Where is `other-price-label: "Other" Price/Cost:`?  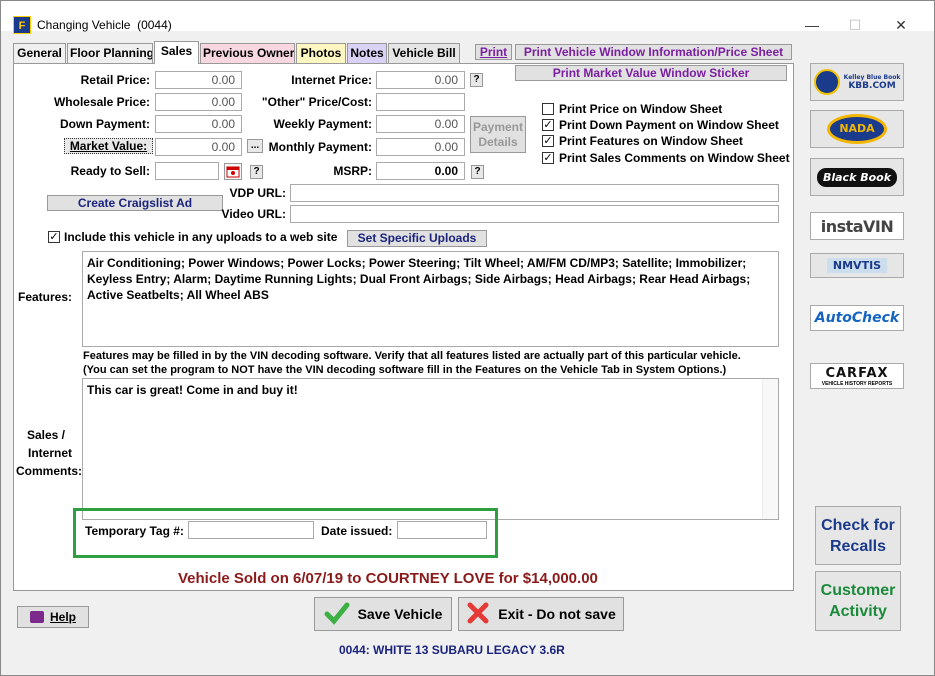 other-price-label: "Other" Price/Cost: is located at coordinates (316, 102).